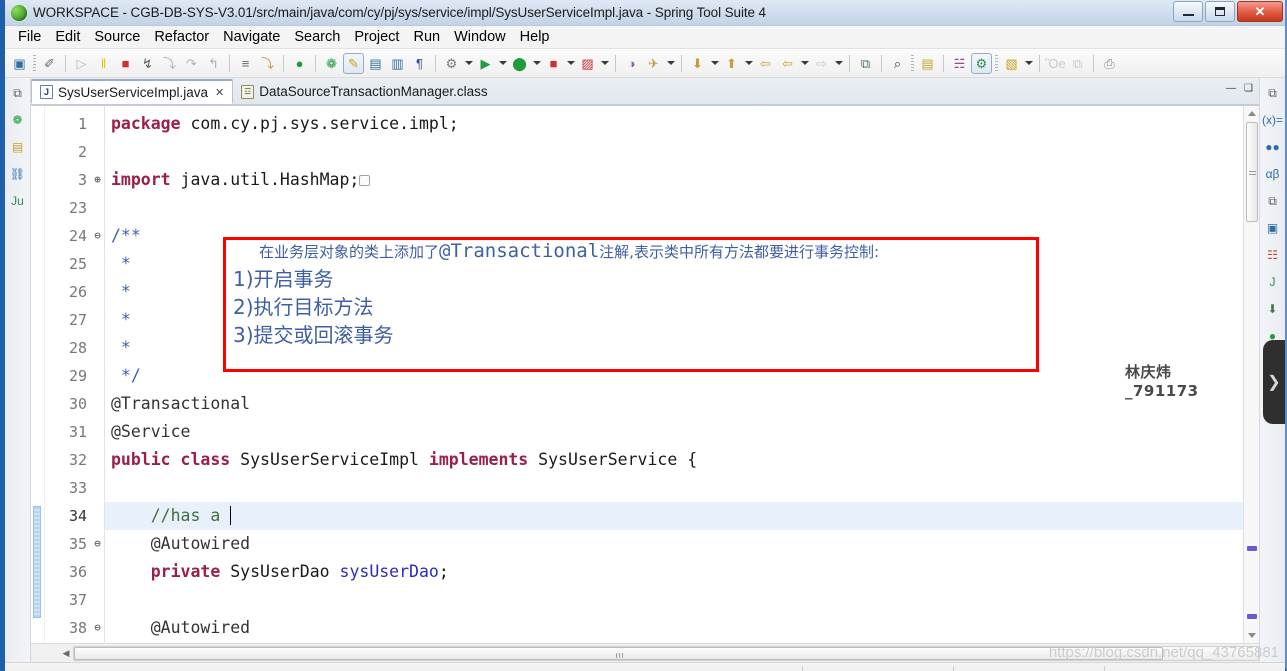 The image size is (1287, 671). I want to click on menu-item-project: Project, so click(376, 37).